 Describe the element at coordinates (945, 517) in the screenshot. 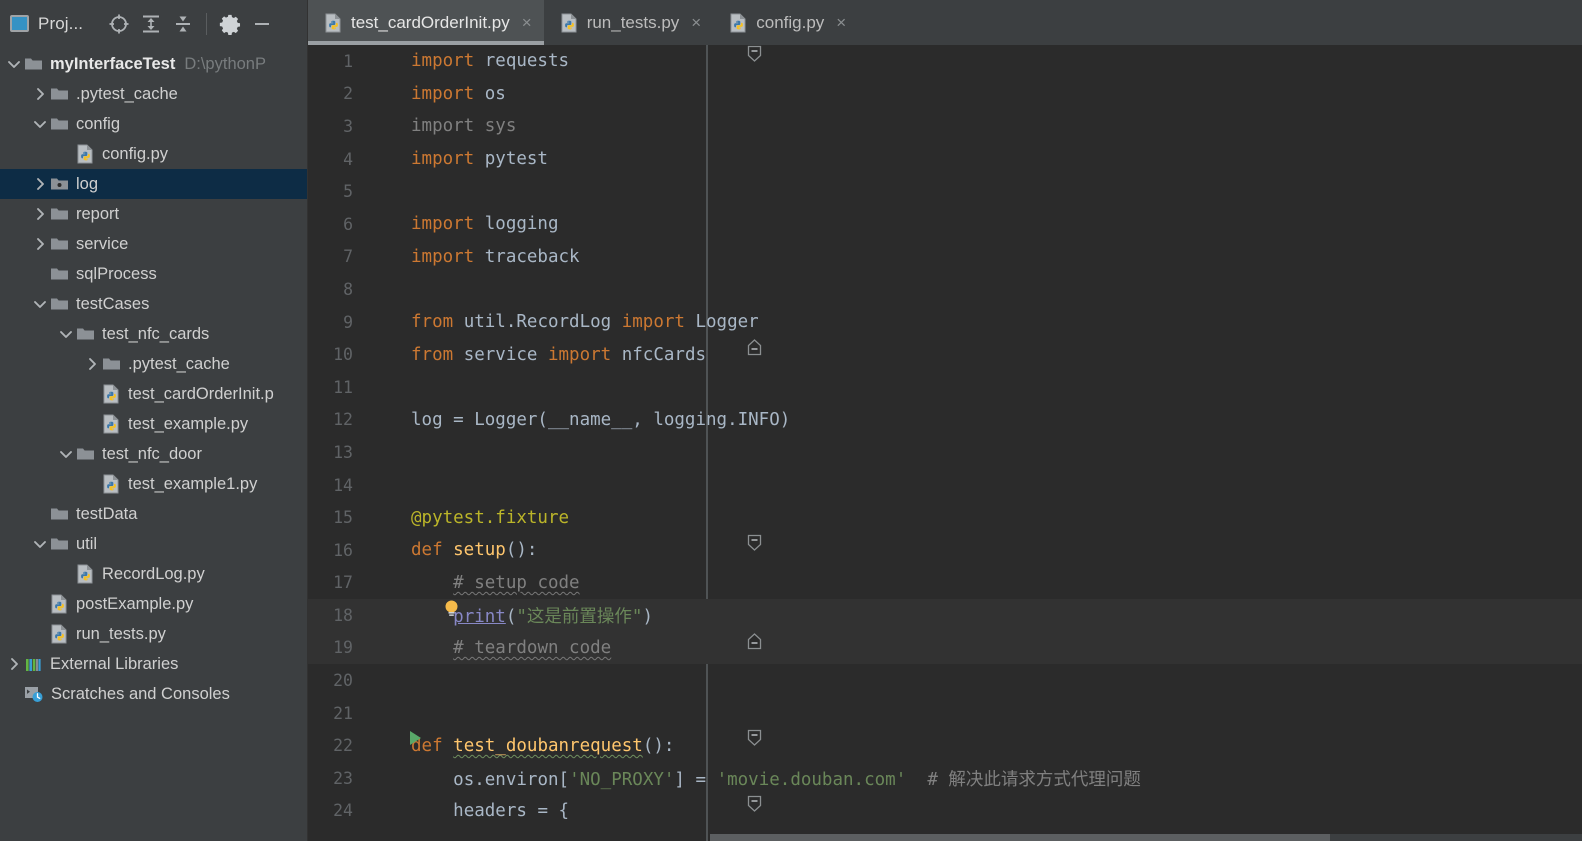

I see `code-line: 15 @pytest.fixture` at that location.